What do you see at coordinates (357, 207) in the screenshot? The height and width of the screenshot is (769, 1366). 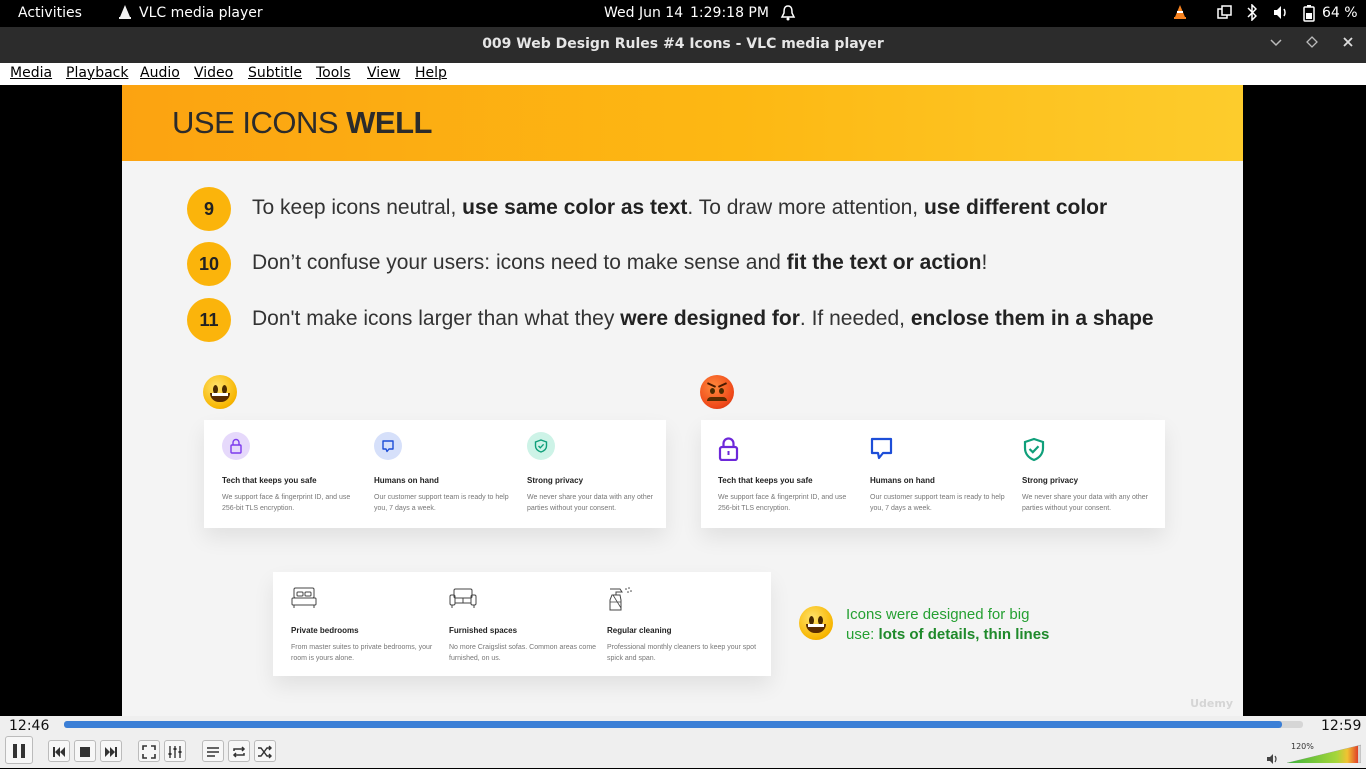 I see `rule-text-part: To keep icons neutral,` at bounding box center [357, 207].